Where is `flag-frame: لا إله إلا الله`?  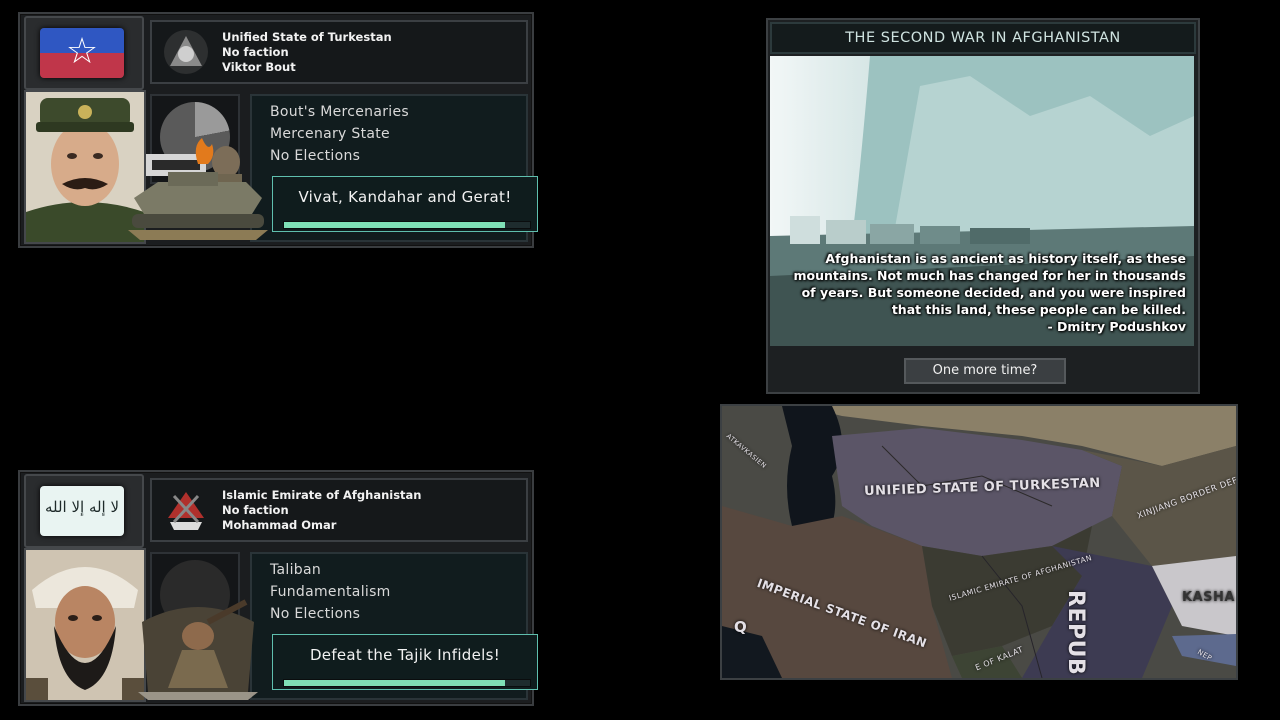 flag-frame: لا إله إلا الله is located at coordinates (84, 511).